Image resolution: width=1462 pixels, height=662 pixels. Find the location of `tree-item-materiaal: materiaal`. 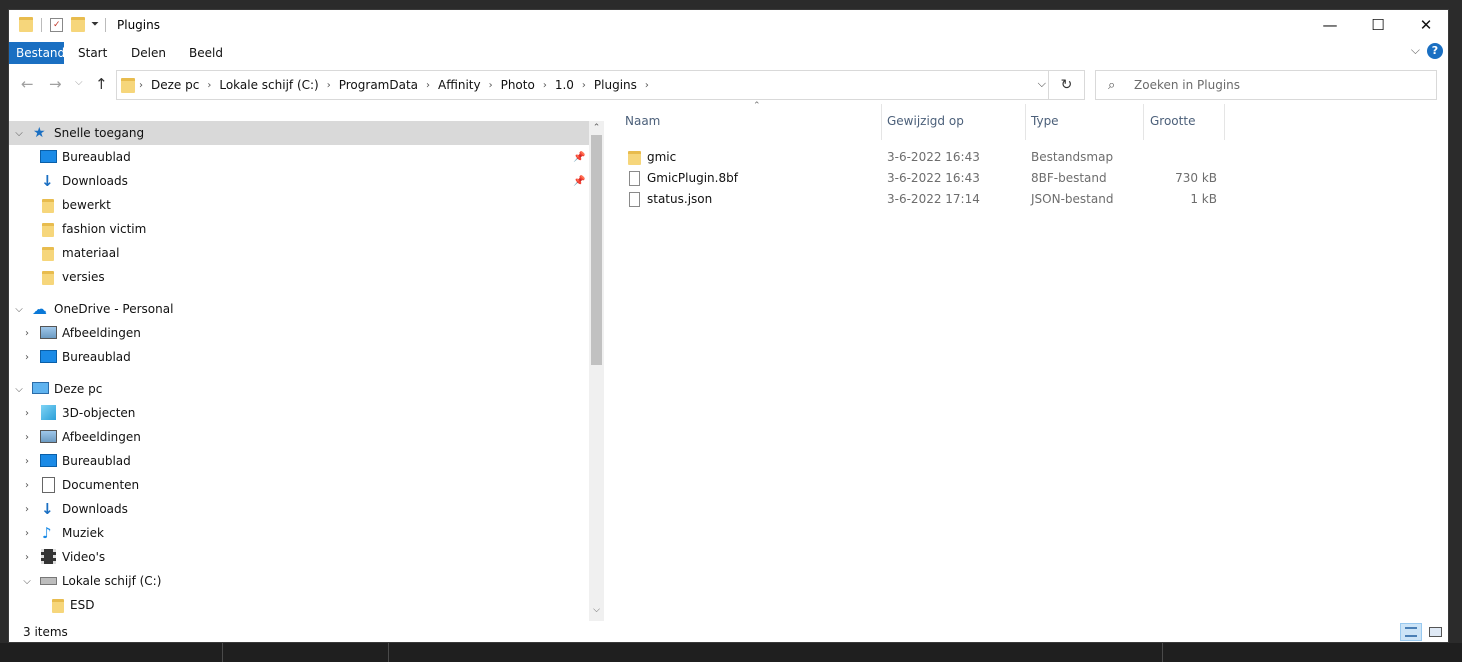

tree-item-materiaal: materiaal is located at coordinates (299, 253).